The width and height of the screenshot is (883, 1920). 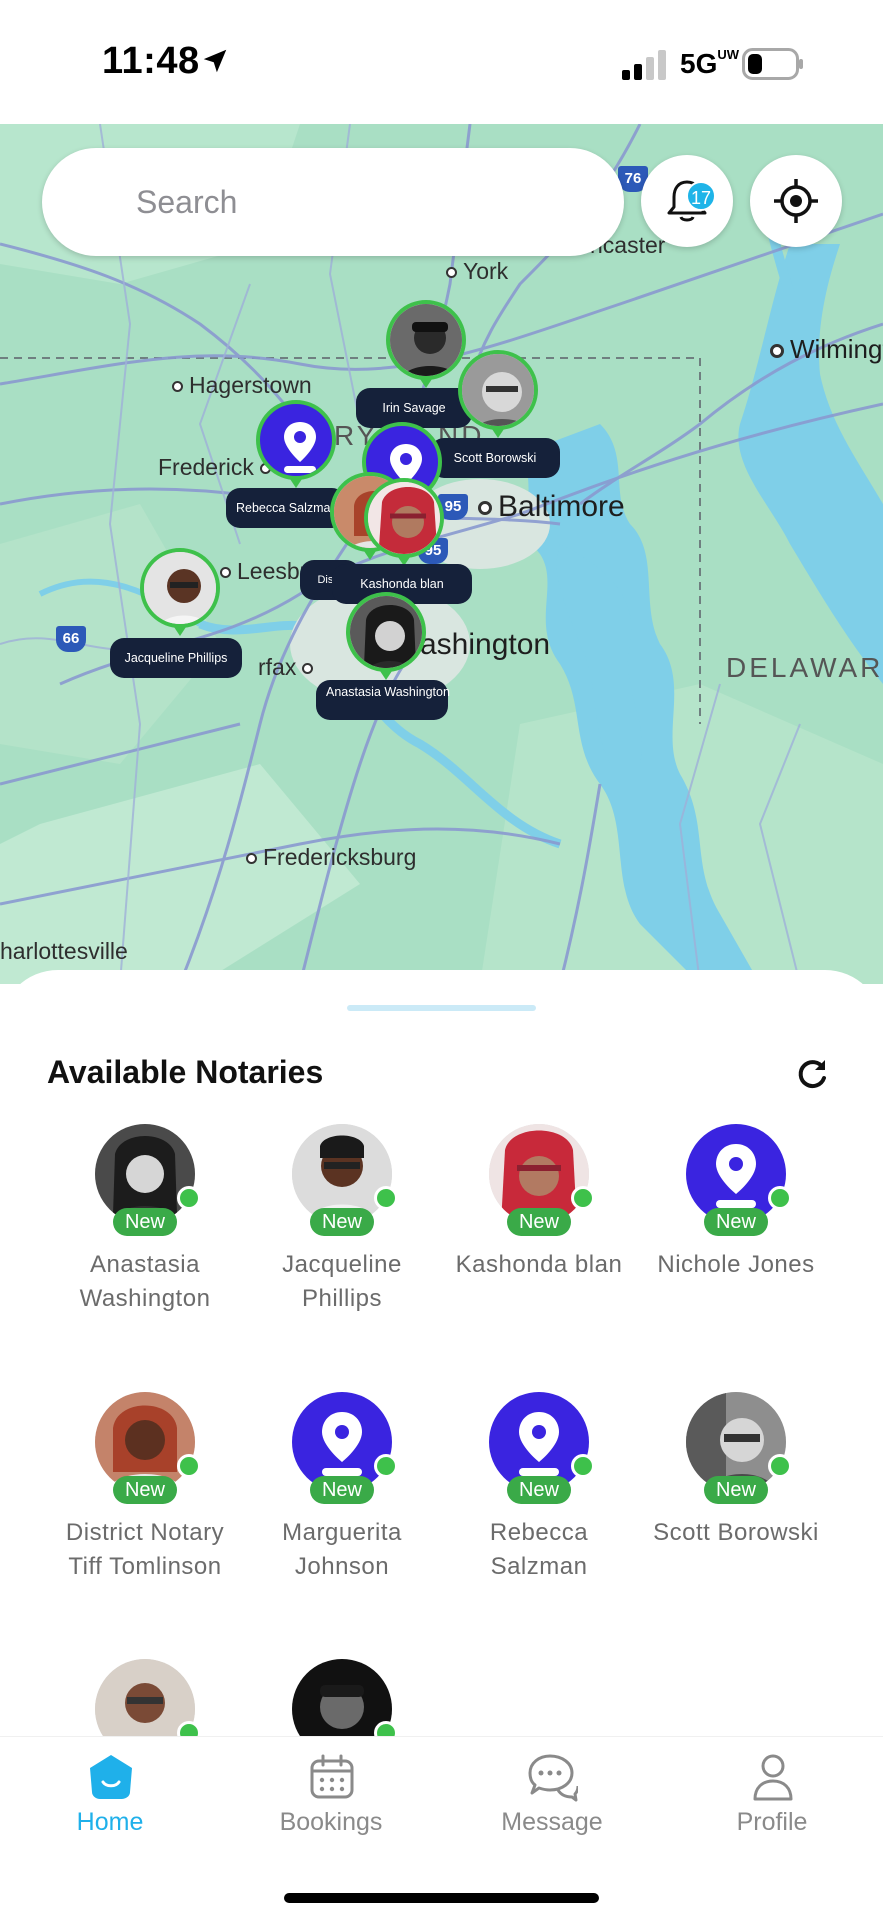 I want to click on map-marker-jacqueline-phillips, so click(x=180, y=593).